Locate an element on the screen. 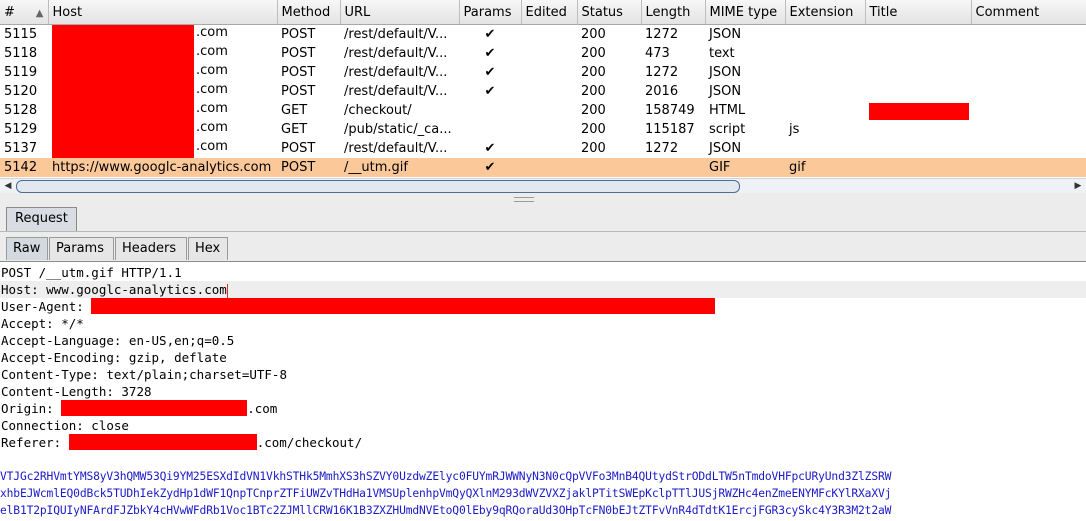 This screenshot has height=521, width=1086. tab-hex: Hex is located at coordinates (208, 248).